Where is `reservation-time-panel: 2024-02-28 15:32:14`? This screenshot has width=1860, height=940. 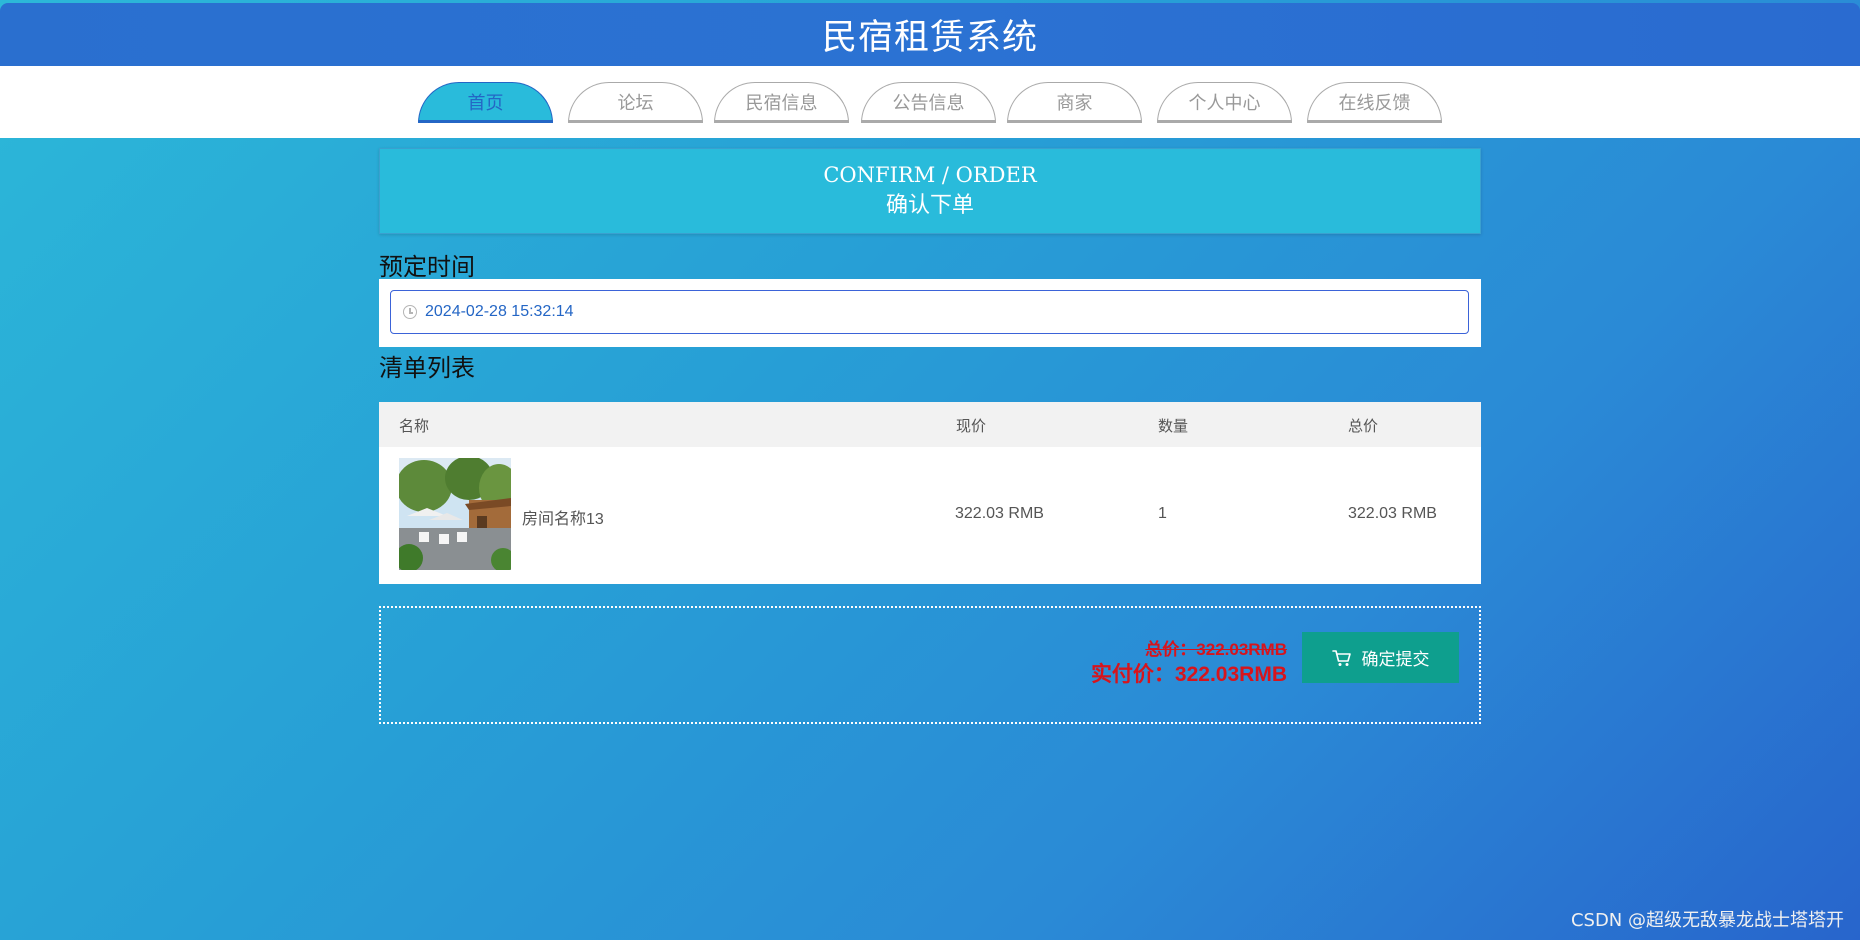 reservation-time-panel: 2024-02-28 15:32:14 is located at coordinates (930, 313).